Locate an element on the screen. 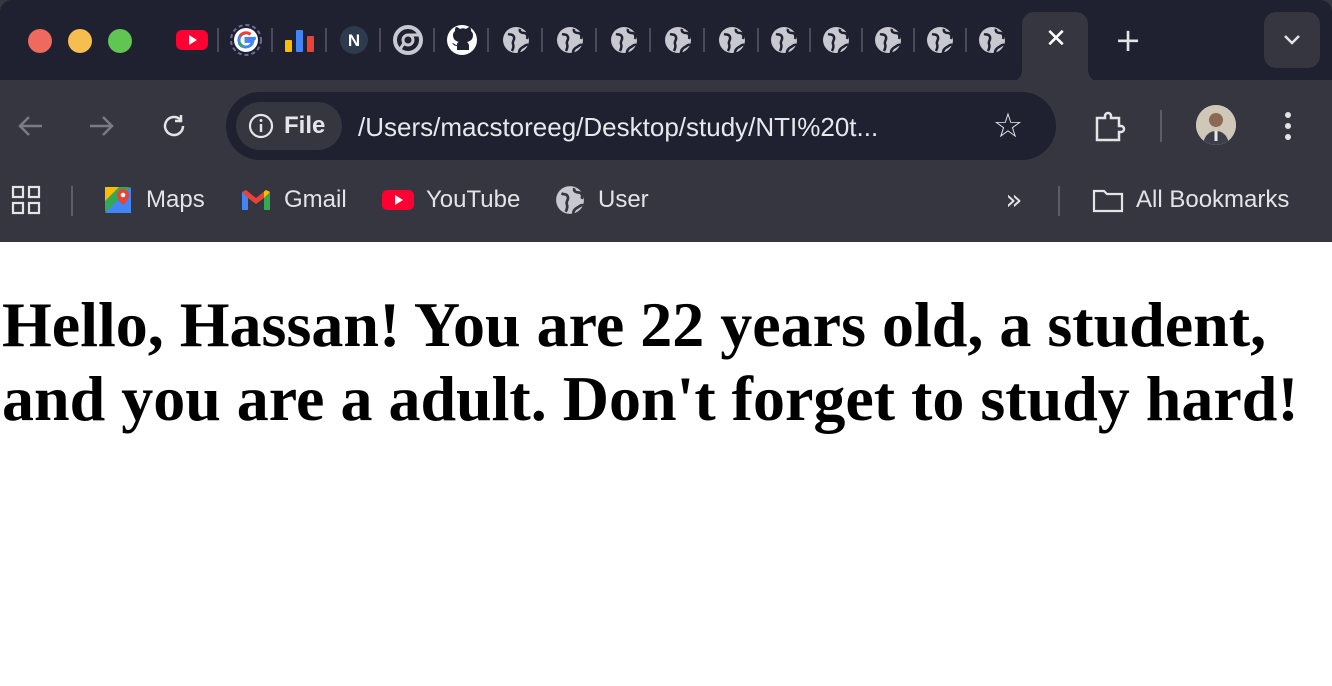 This screenshot has width=1332, height=686. github-icon is located at coordinates (462, 40).